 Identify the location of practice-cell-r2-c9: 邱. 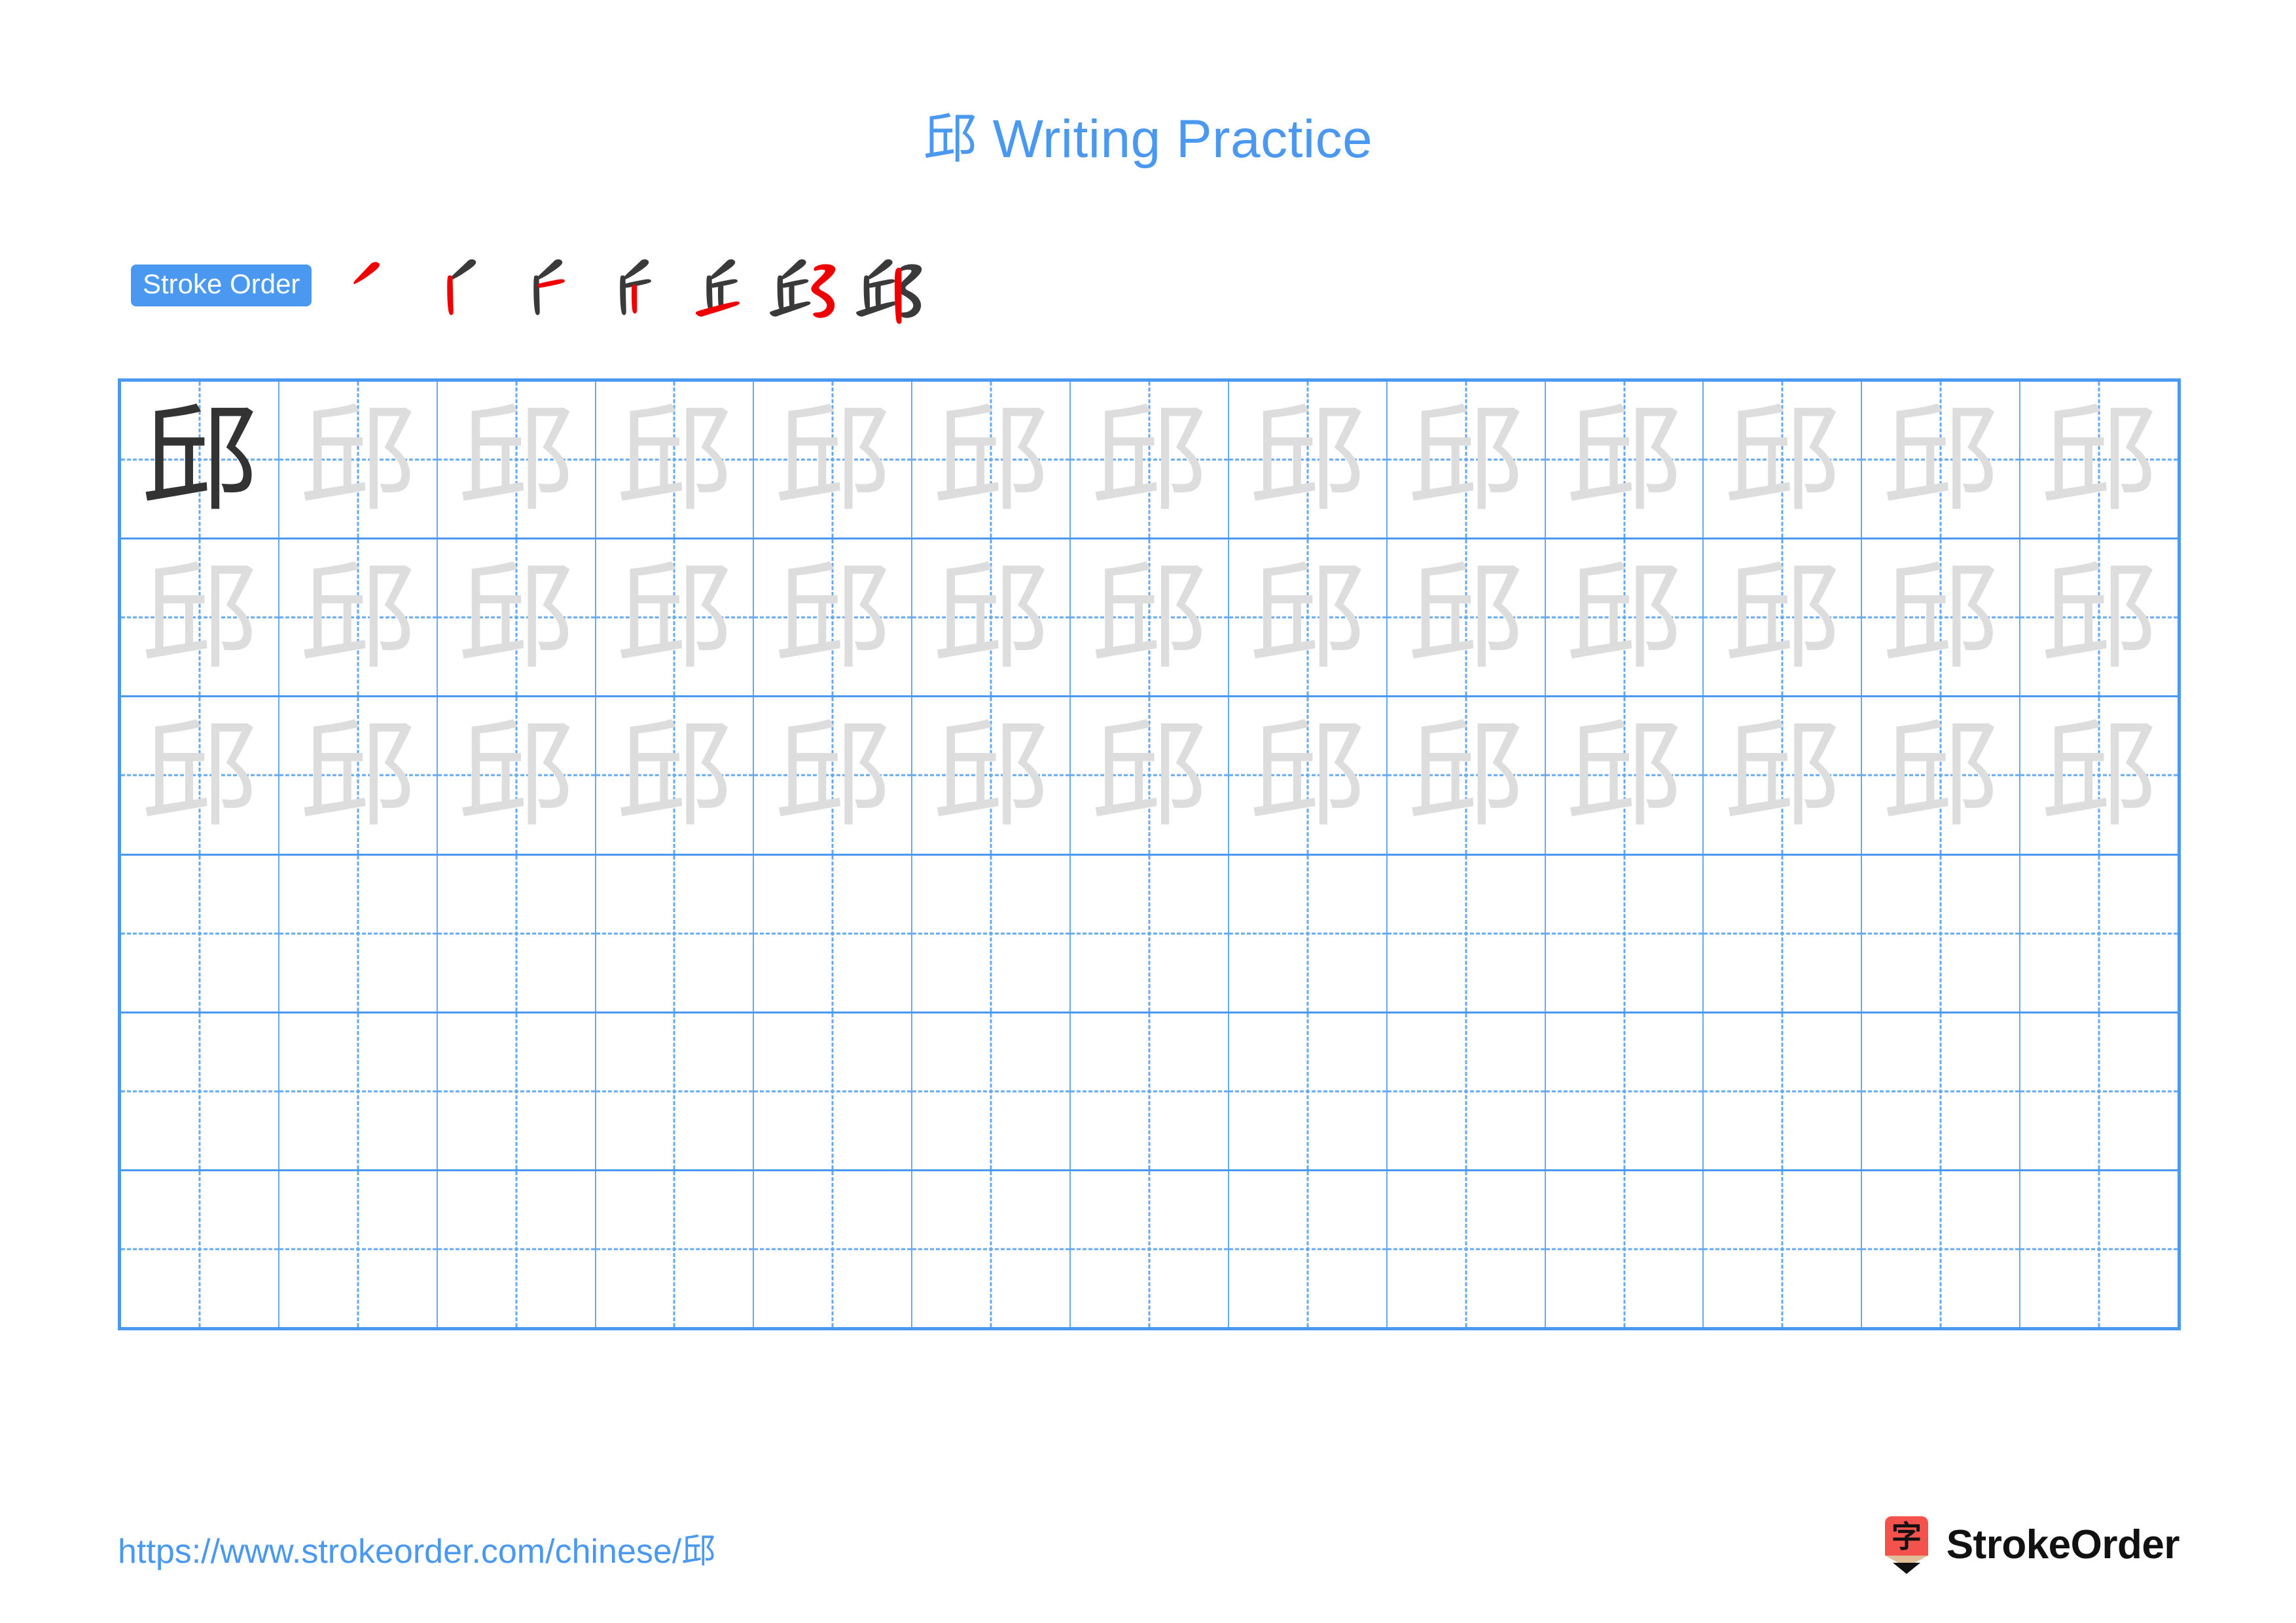
(1467, 617).